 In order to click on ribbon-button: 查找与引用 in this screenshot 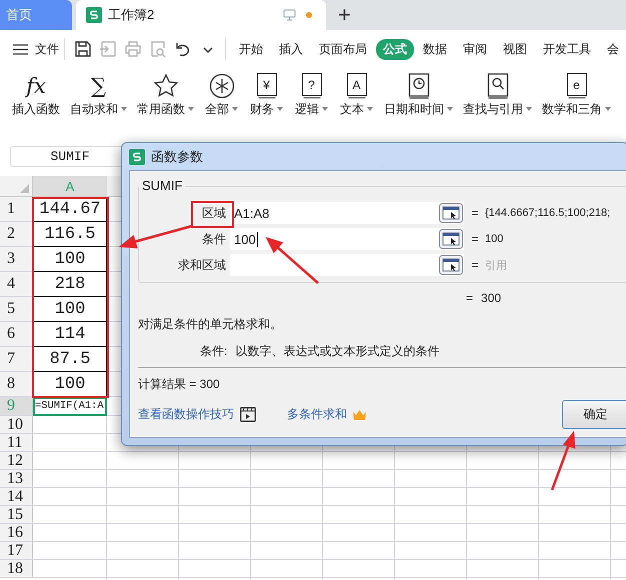, I will do `click(497, 94)`.